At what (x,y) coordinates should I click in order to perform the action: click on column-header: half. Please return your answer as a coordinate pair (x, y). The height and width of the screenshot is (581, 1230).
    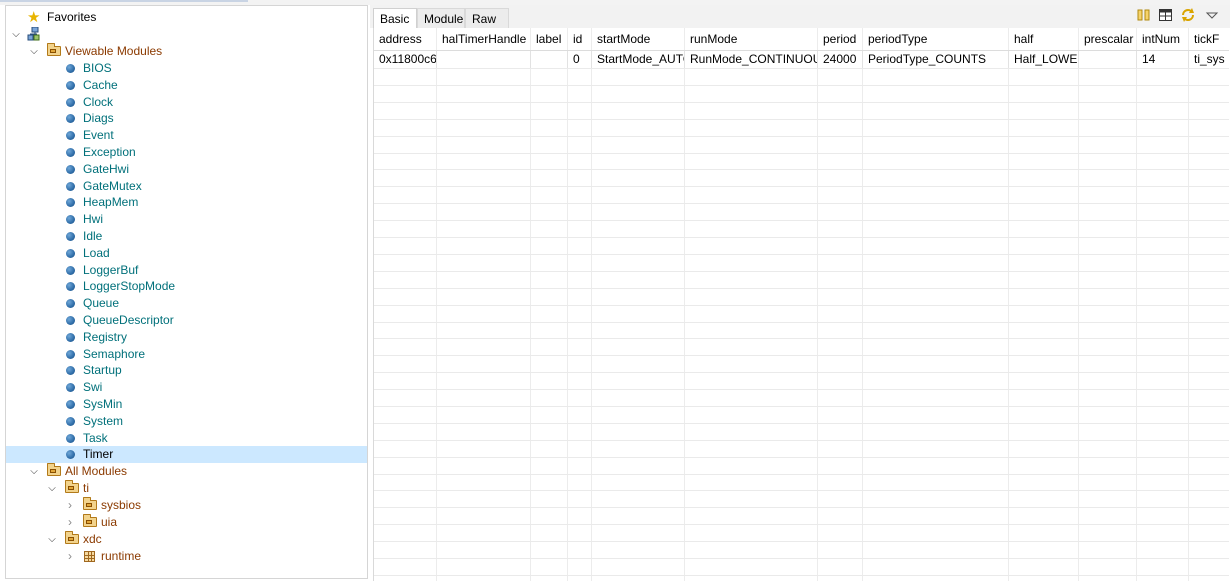
    Looking at the image, I should click on (1044, 39).